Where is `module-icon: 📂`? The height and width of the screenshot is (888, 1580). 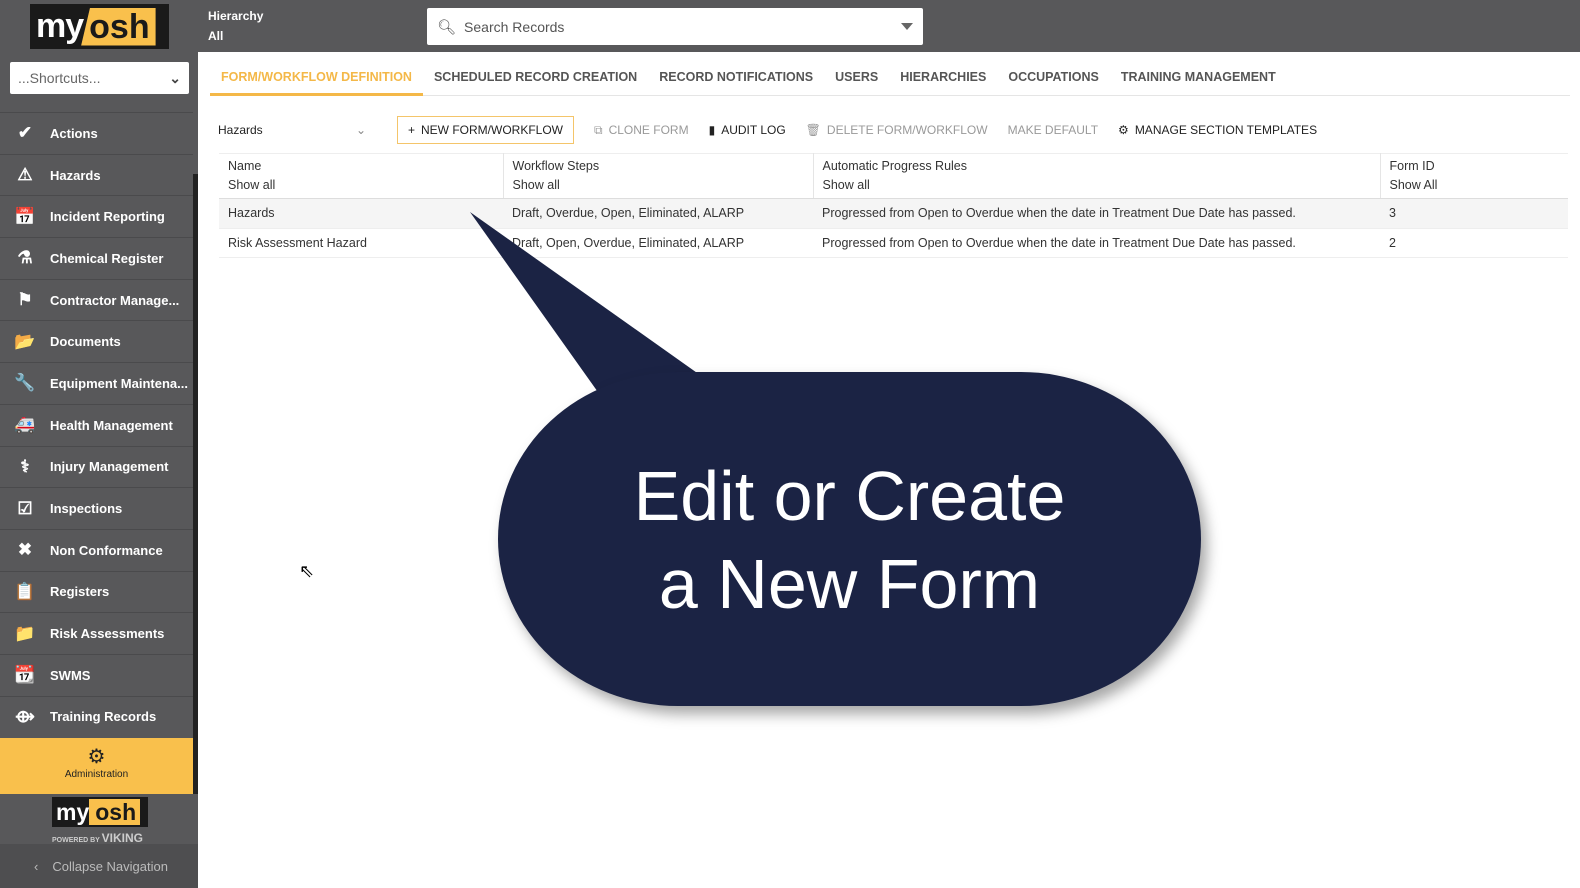
module-icon: 📂 is located at coordinates (25, 341).